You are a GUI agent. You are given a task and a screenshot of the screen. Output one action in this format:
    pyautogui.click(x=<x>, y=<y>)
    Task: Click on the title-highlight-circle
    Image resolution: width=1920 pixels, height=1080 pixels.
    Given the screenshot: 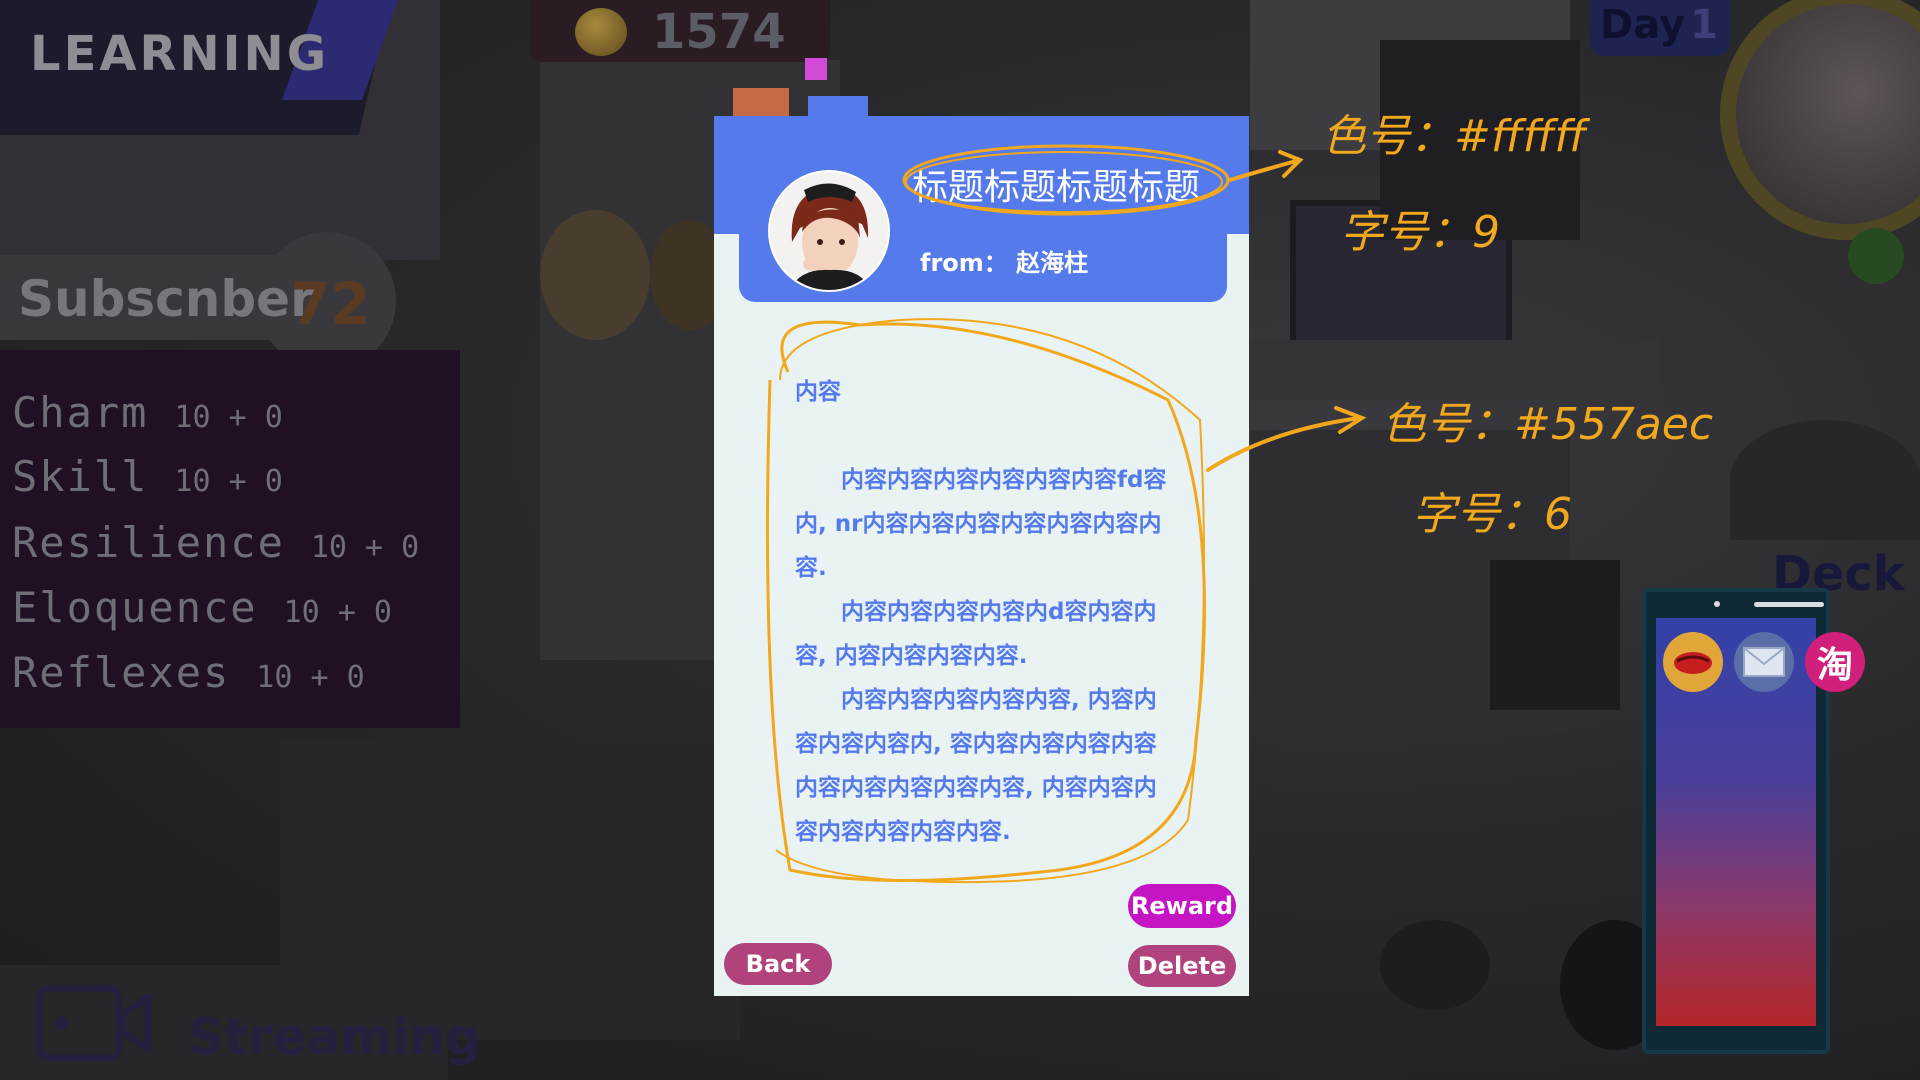 What is the action you would take?
    pyautogui.click(x=1064, y=182)
    